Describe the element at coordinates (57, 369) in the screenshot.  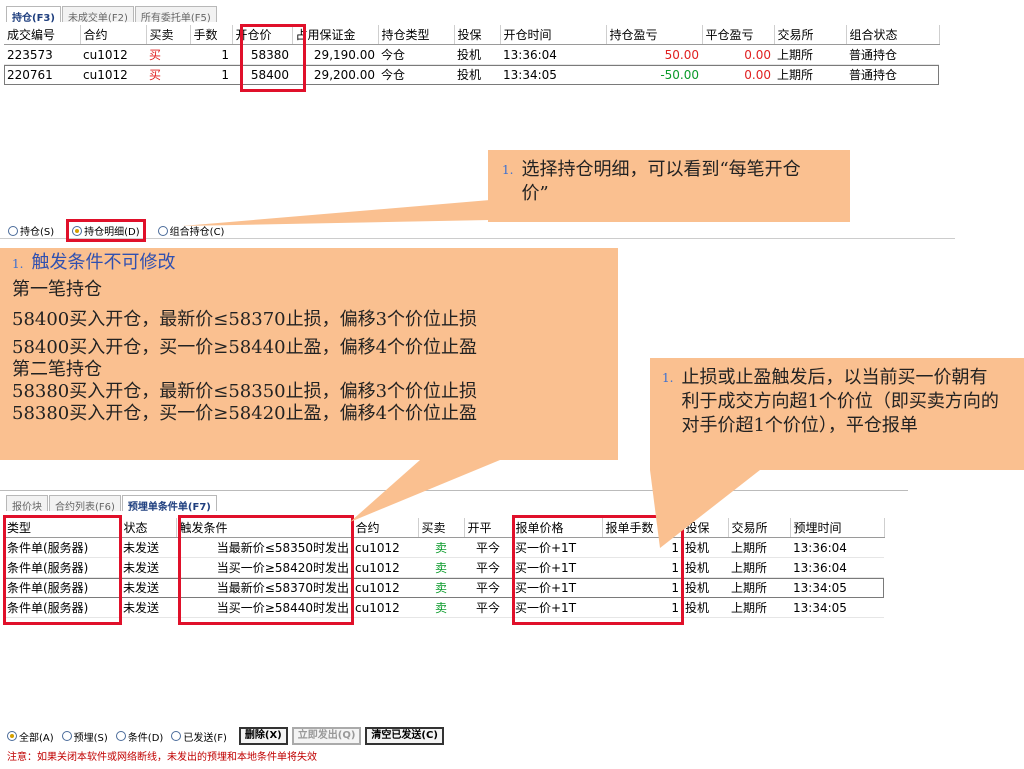
I see `callout-2-line: 第二笔持仓` at that location.